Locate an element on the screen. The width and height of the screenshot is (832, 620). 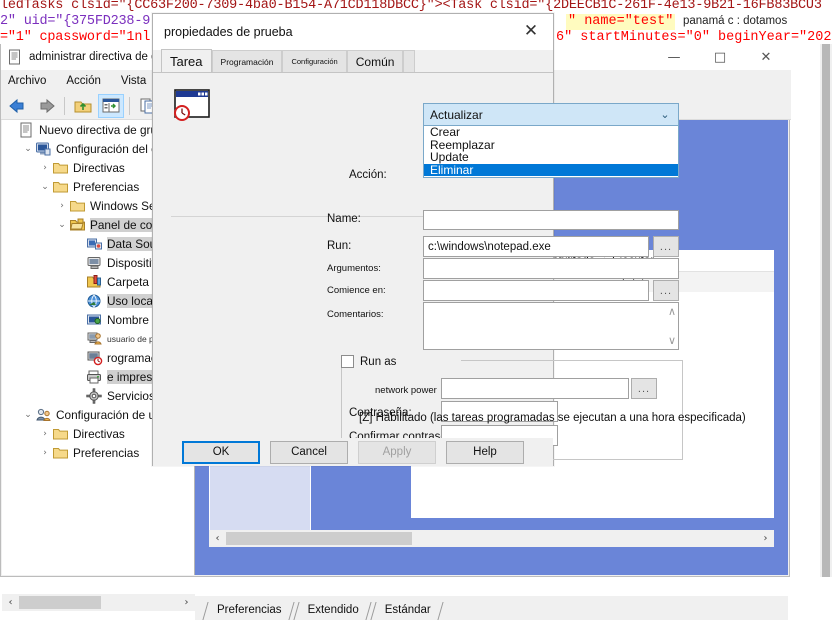
list-scroll-left-arrow: ‹ is located at coordinates (217, 538).